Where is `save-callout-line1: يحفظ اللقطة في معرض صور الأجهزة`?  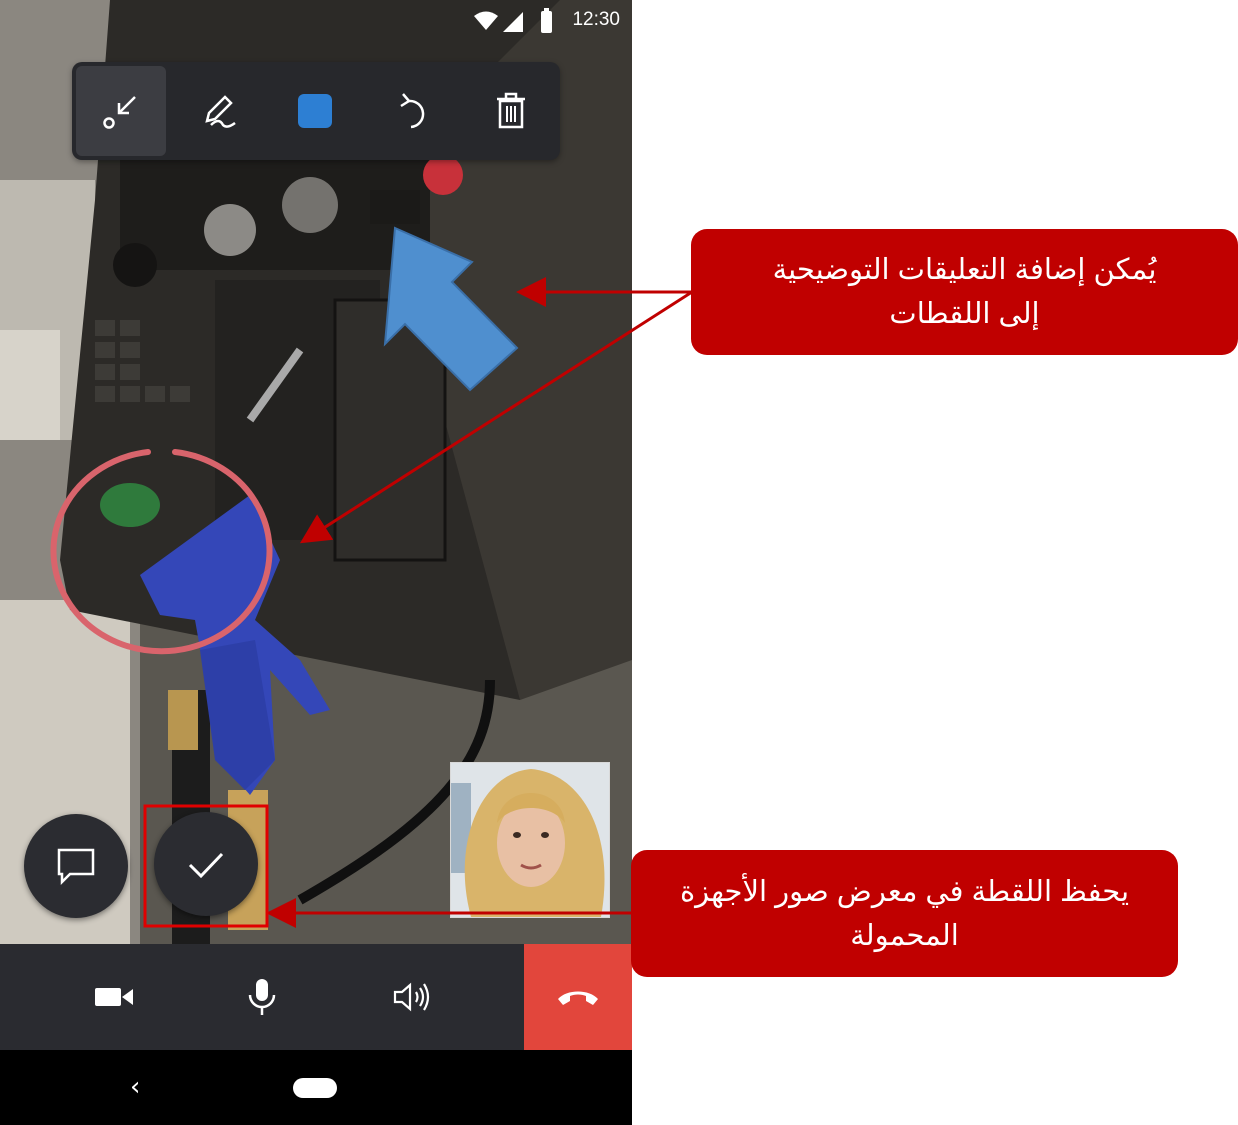 save-callout-line1: يحفظ اللقطة في معرض صور الأجهزة is located at coordinates (904, 891).